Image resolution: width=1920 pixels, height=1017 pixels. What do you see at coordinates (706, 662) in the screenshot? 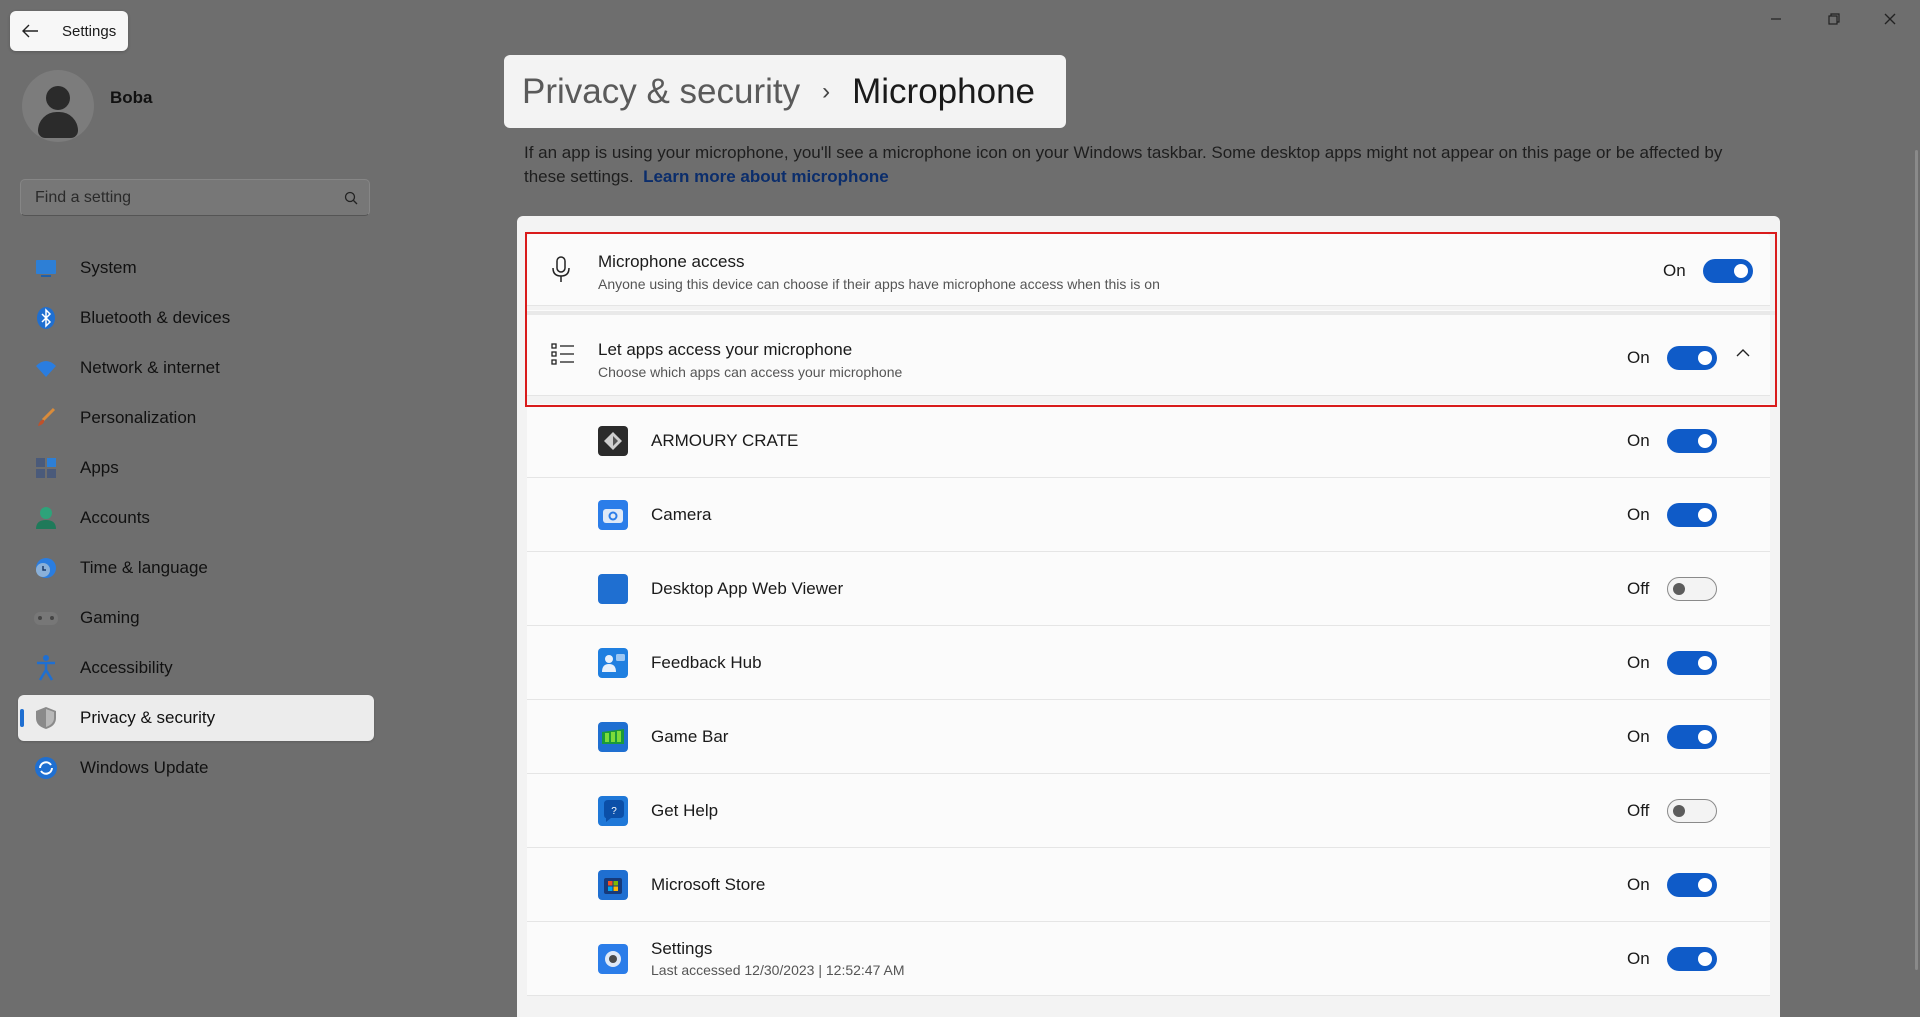
I see `app-name: Feedback Hub` at bounding box center [706, 662].